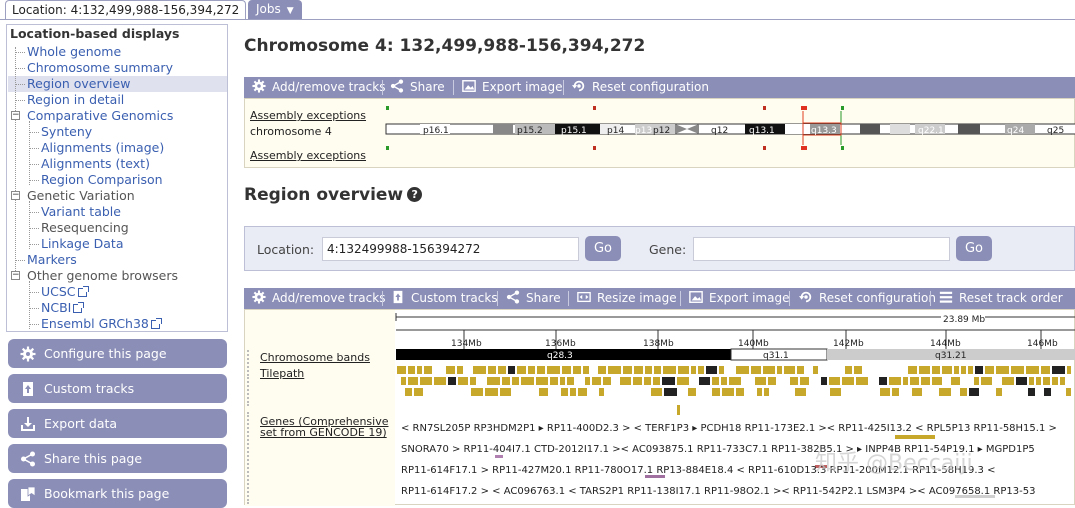 The width and height of the screenshot is (1075, 508). Describe the element at coordinates (102, 276) in the screenshot. I see `nav-other-genome-browsers: Other genome browsers` at that location.